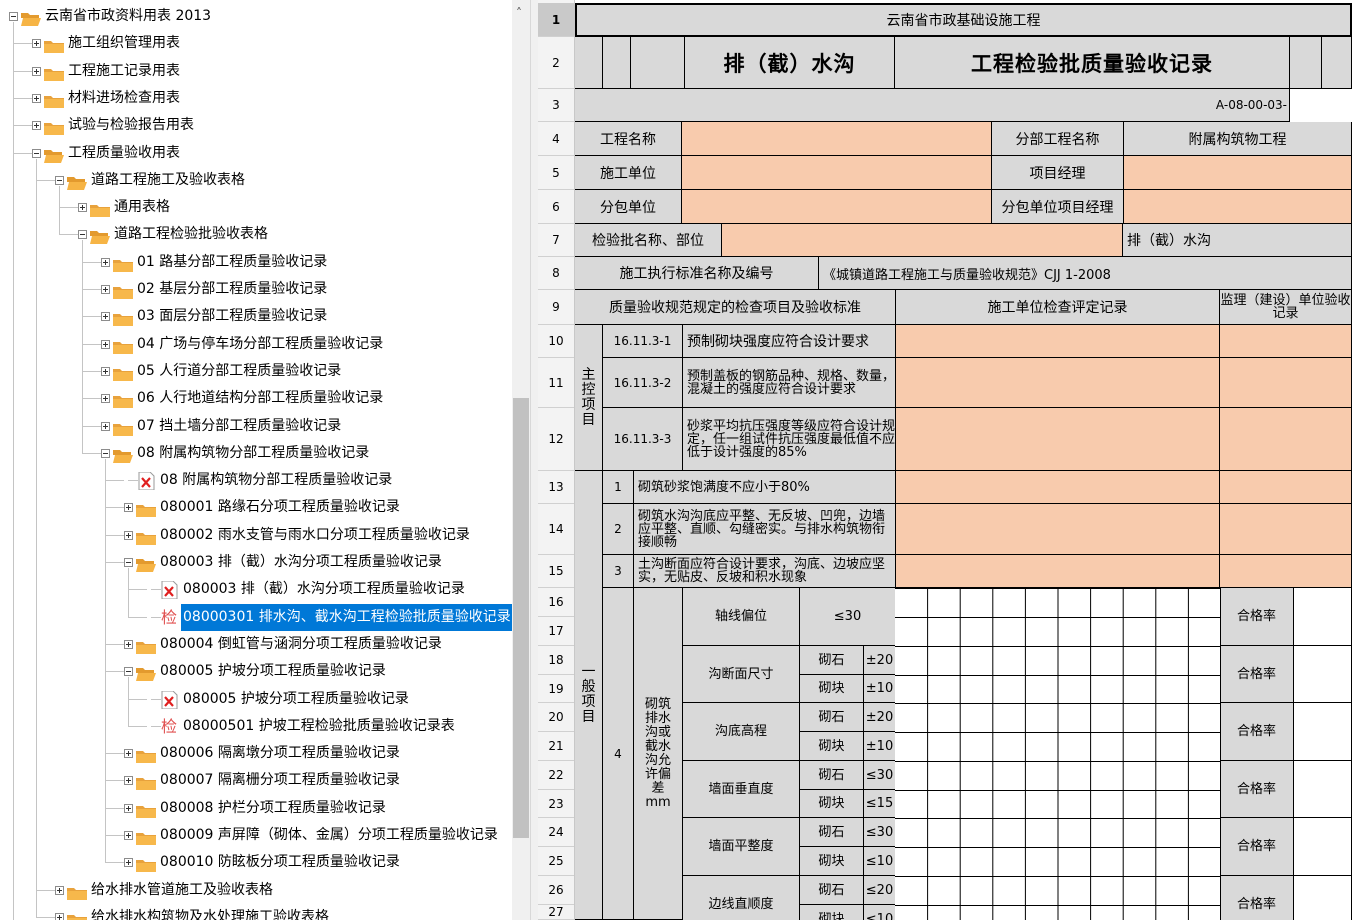 This screenshot has width=1368, height=920. Describe the element at coordinates (256, 262) in the screenshot. I see `tree-item: 01 路基分部工程质量验收记录` at that location.